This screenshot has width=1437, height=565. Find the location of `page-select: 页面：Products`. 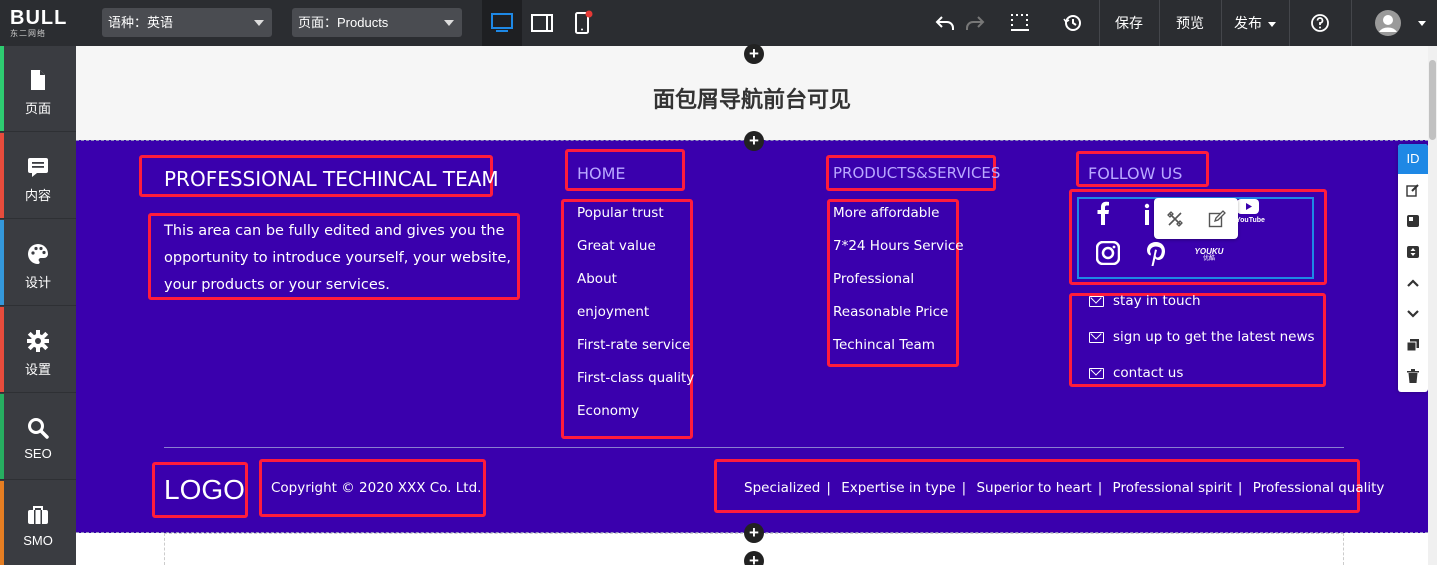

page-select: 页面：Products is located at coordinates (377, 22).